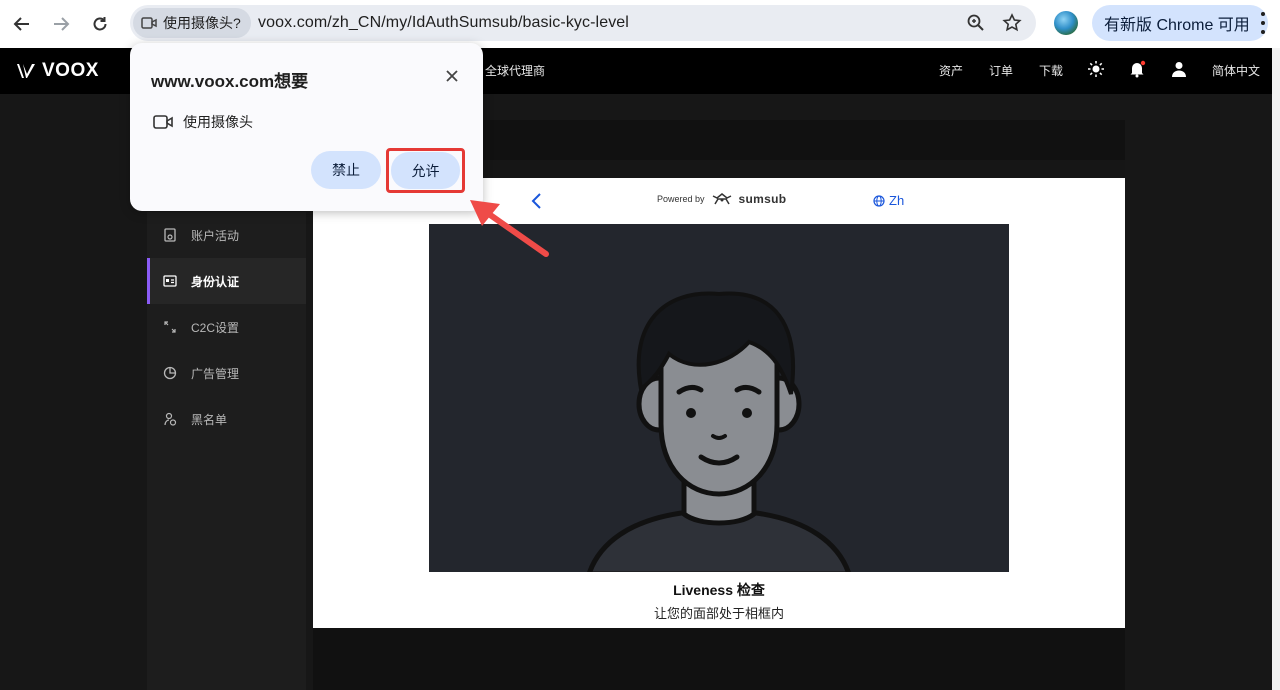  I want to click on more-menu-icon, so click(1263, 23).